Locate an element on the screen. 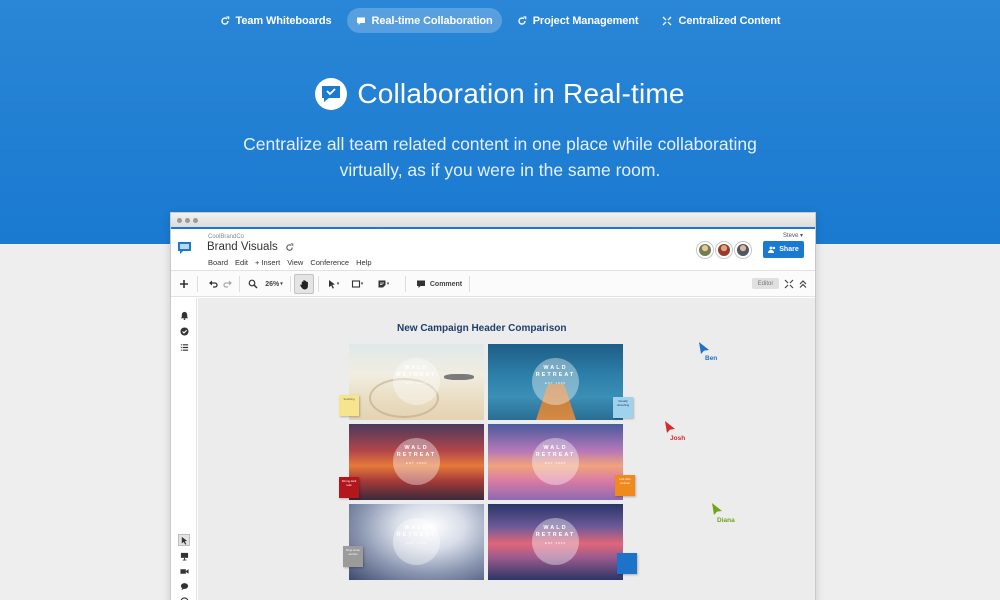 The image size is (1000, 600). share-button: Share is located at coordinates (783, 249).